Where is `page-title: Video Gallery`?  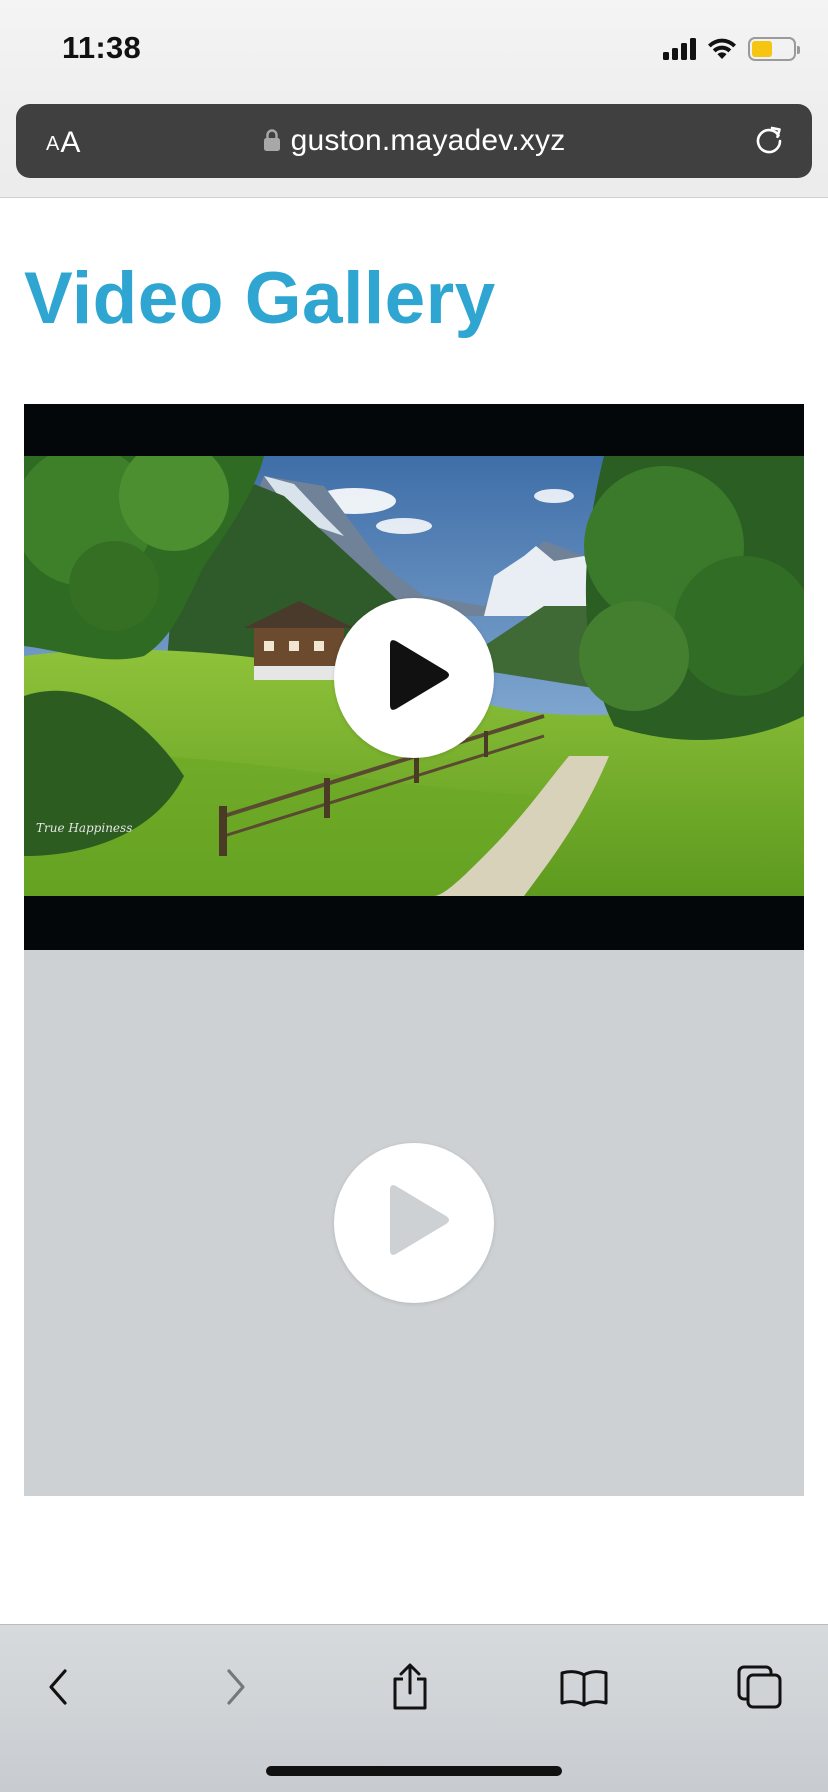
page-title: Video Gallery is located at coordinates (260, 298).